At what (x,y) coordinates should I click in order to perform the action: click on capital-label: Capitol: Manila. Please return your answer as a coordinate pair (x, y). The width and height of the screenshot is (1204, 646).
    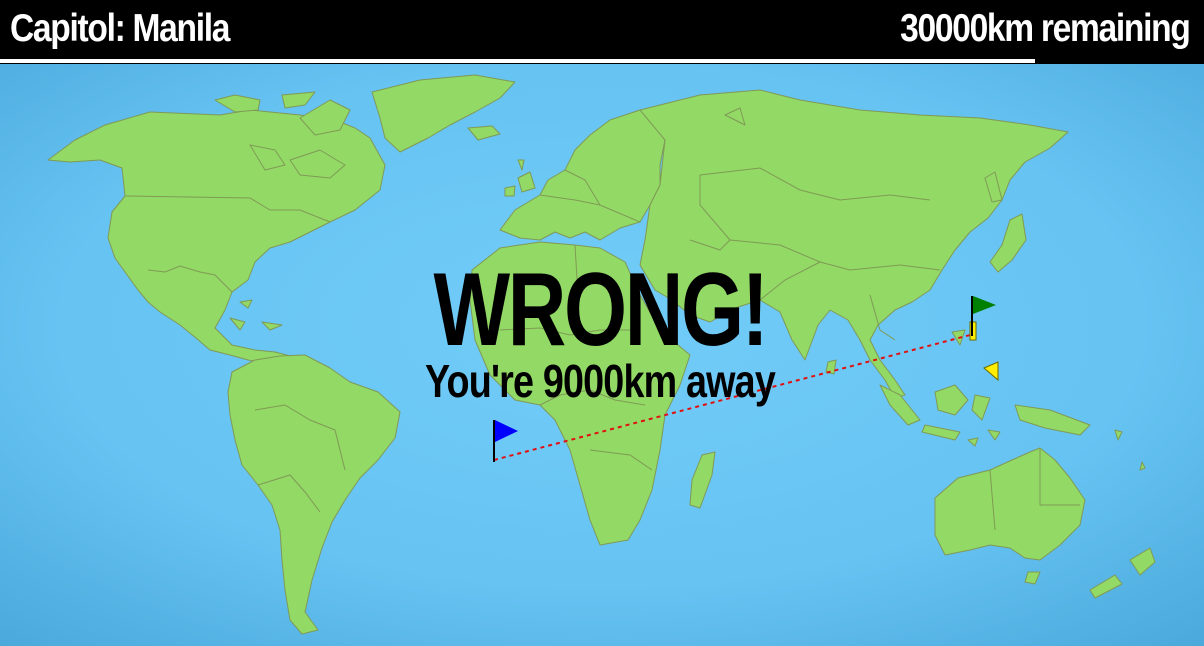
    Looking at the image, I should click on (120, 28).